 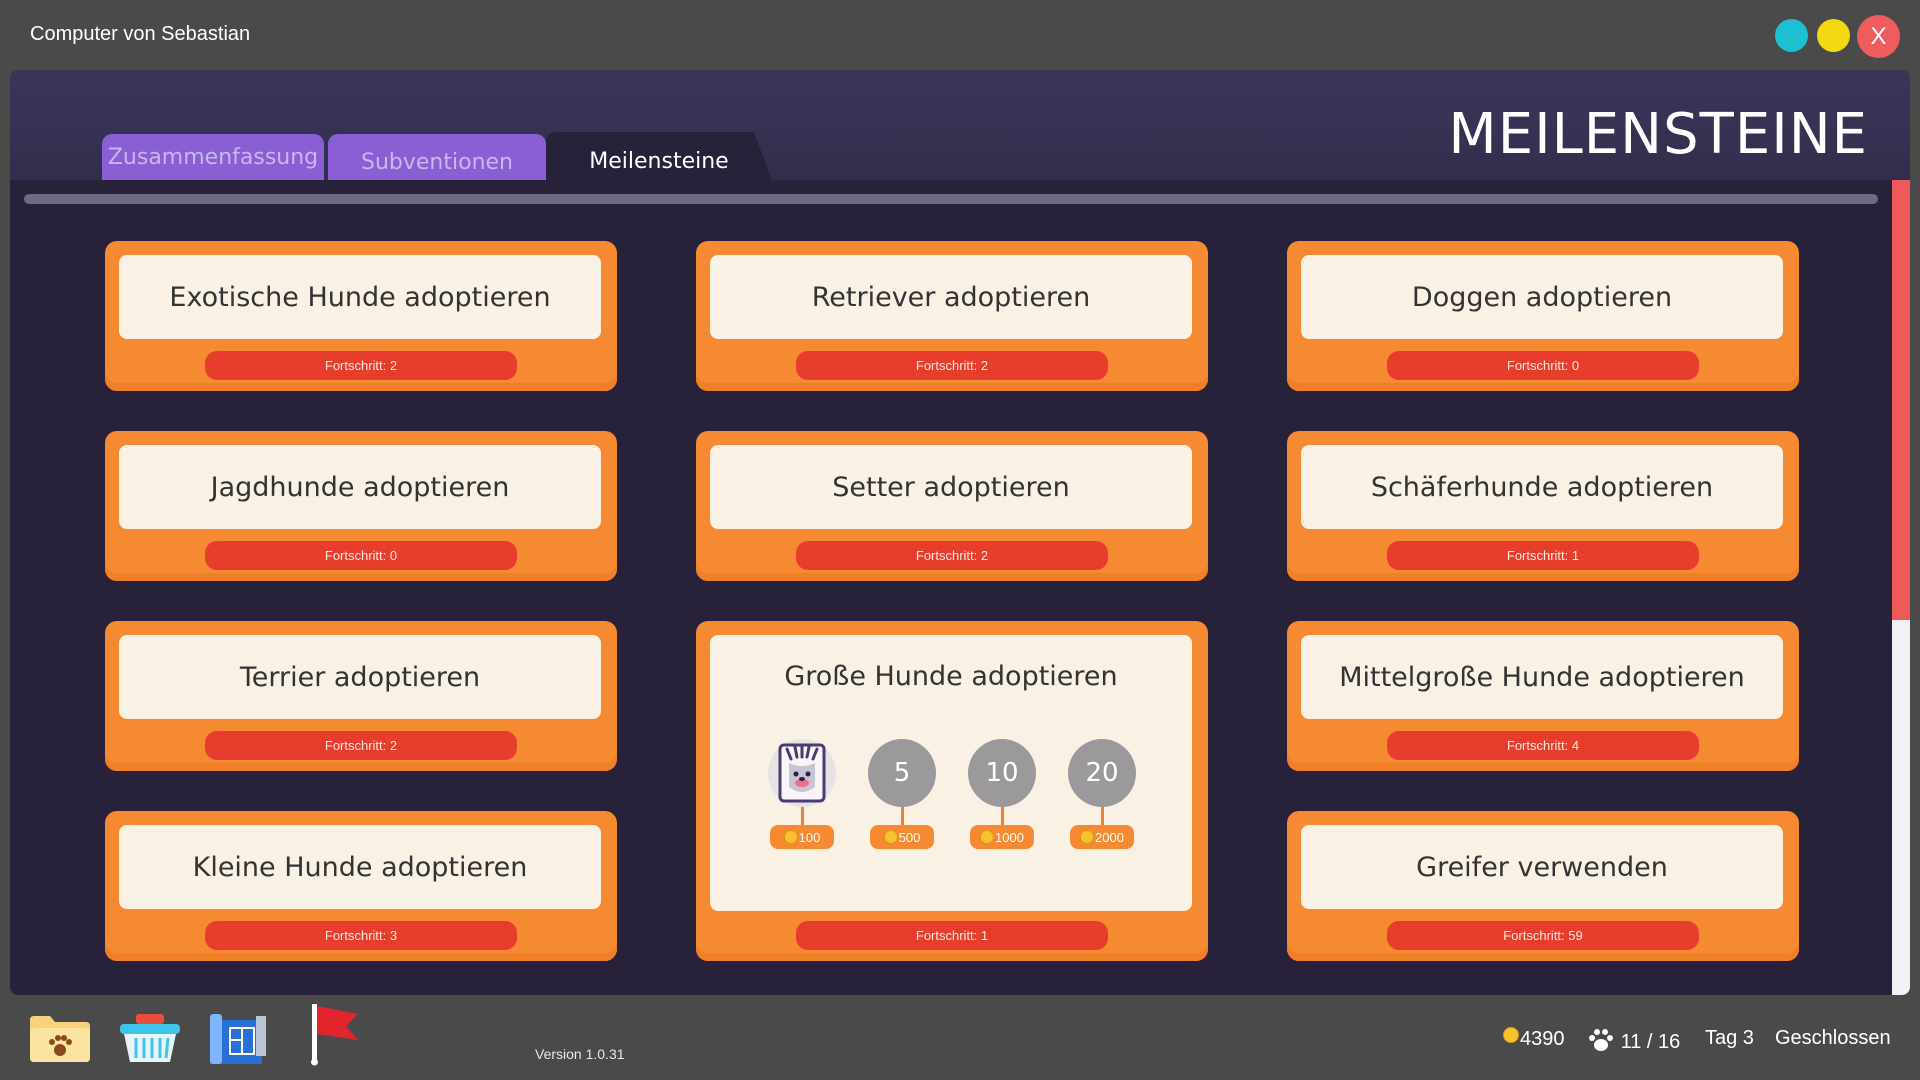 What do you see at coordinates (360, 677) in the screenshot?
I see `milestone-label: Terrier adoptieren` at bounding box center [360, 677].